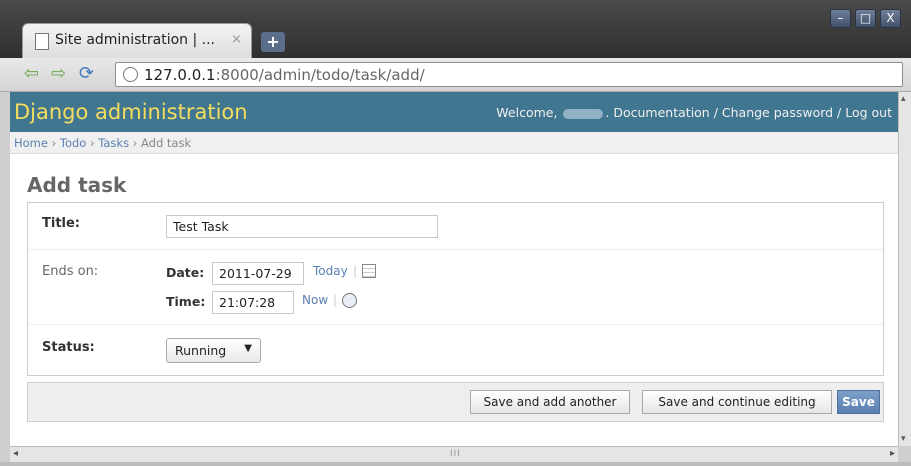  I want to click on url-path: :8000/admin/todo/task/add/, so click(320, 75).